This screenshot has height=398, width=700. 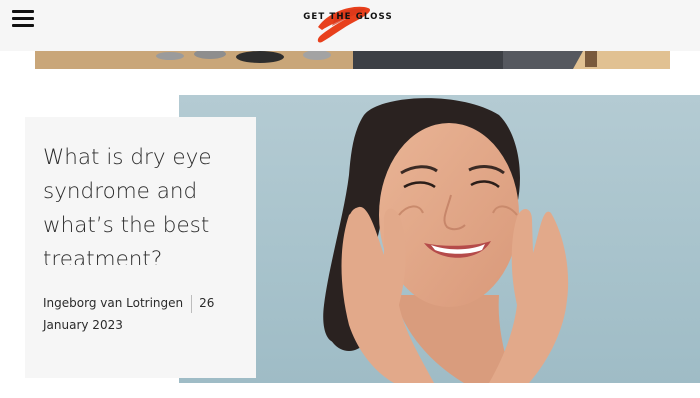 I want to click on article-meta: Ingeborg van Lotringen 26 January 2023, so click(x=138, y=314).